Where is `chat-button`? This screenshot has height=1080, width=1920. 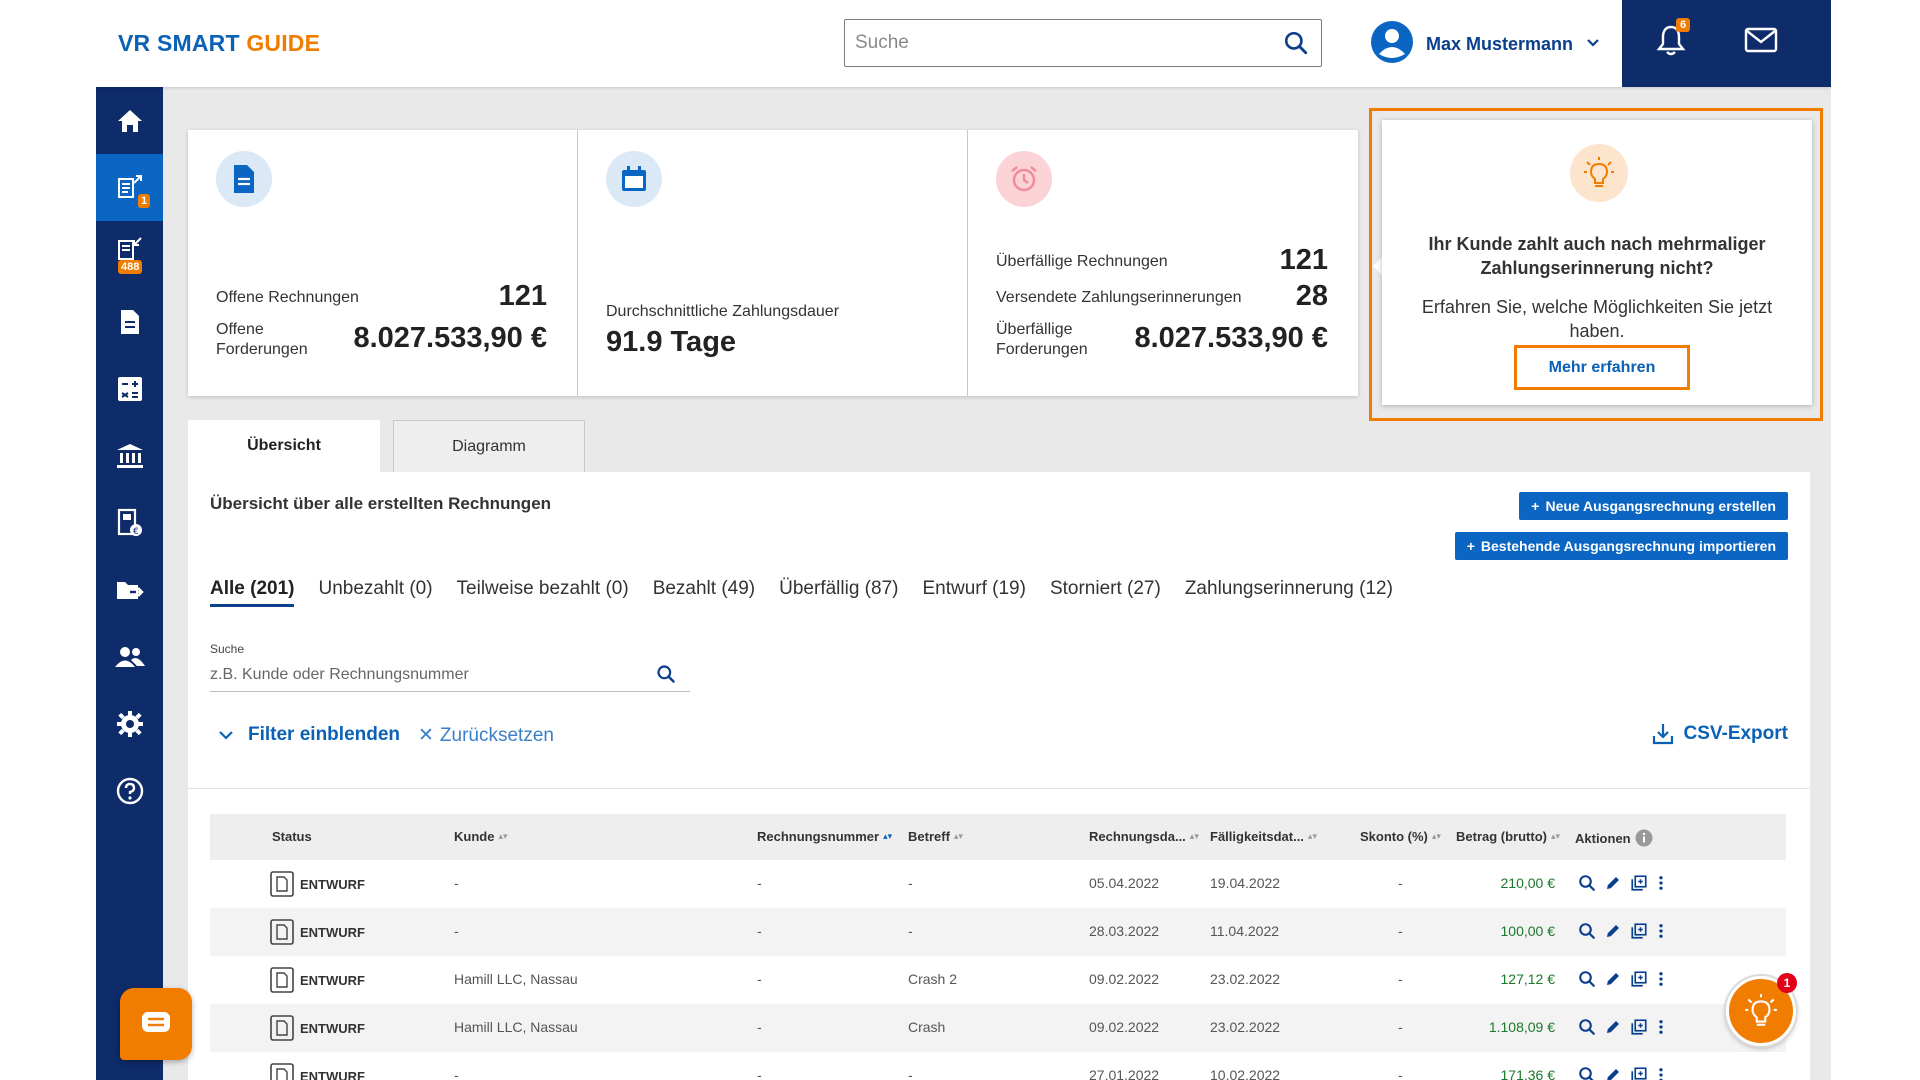 chat-button is located at coordinates (156, 1024).